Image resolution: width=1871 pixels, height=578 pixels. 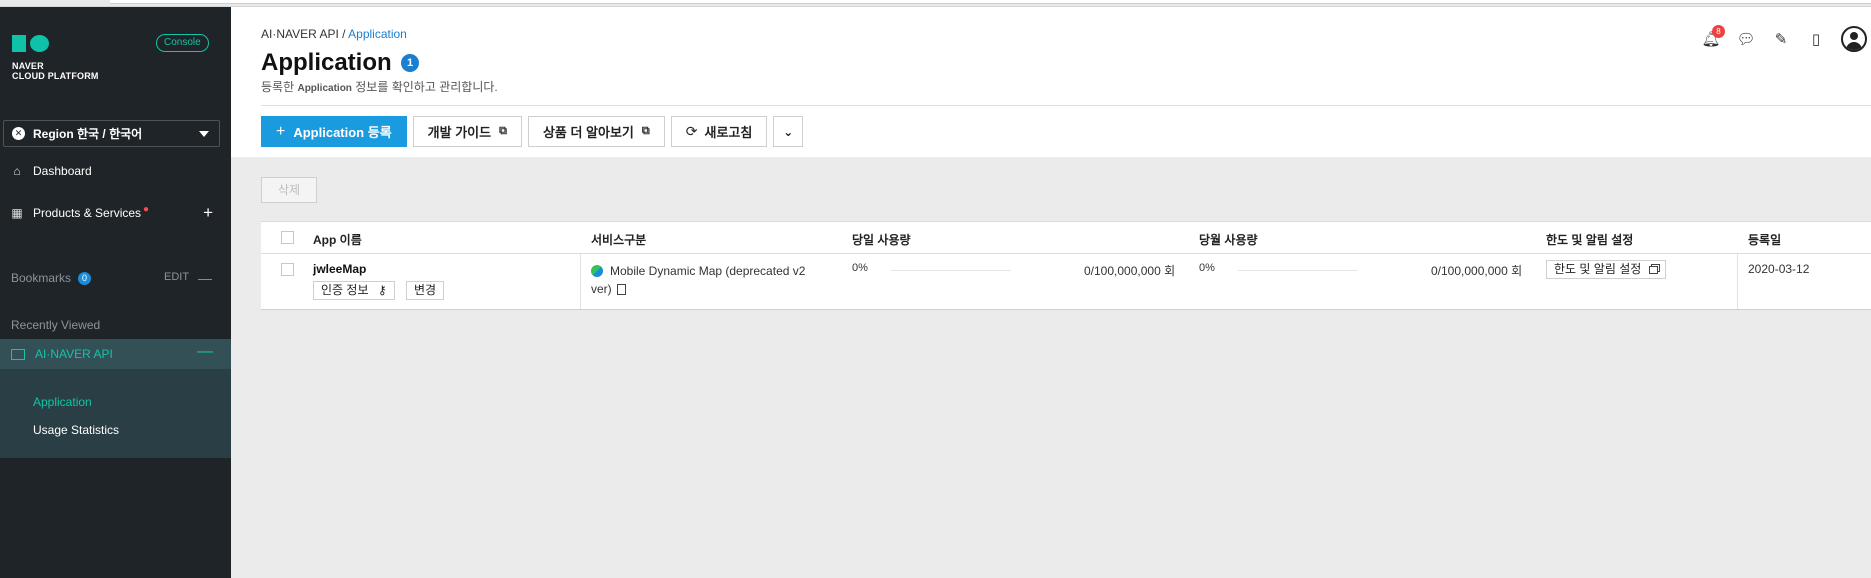 What do you see at coordinates (326, 62) in the screenshot?
I see `page-title: Application` at bounding box center [326, 62].